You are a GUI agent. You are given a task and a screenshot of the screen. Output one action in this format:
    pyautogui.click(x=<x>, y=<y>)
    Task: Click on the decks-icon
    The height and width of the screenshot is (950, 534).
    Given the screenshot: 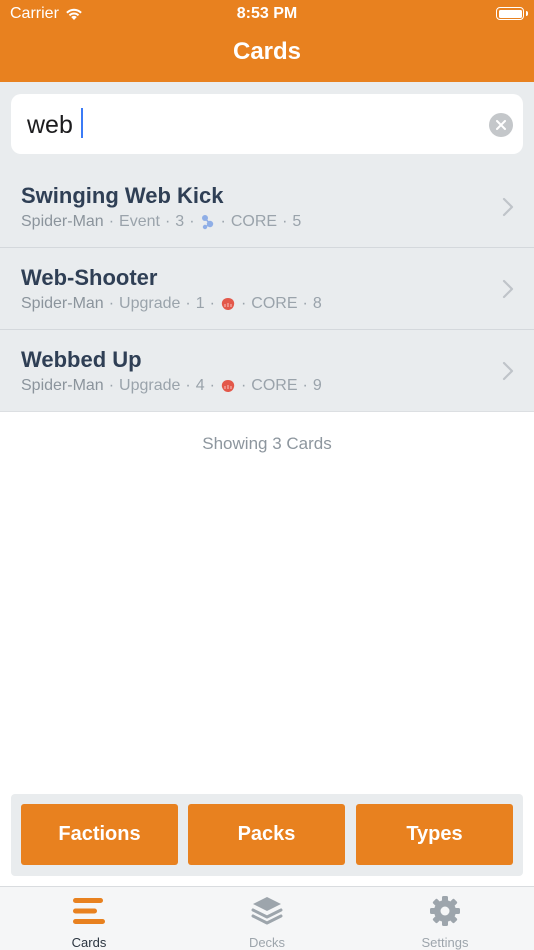 What is the action you would take?
    pyautogui.click(x=267, y=911)
    